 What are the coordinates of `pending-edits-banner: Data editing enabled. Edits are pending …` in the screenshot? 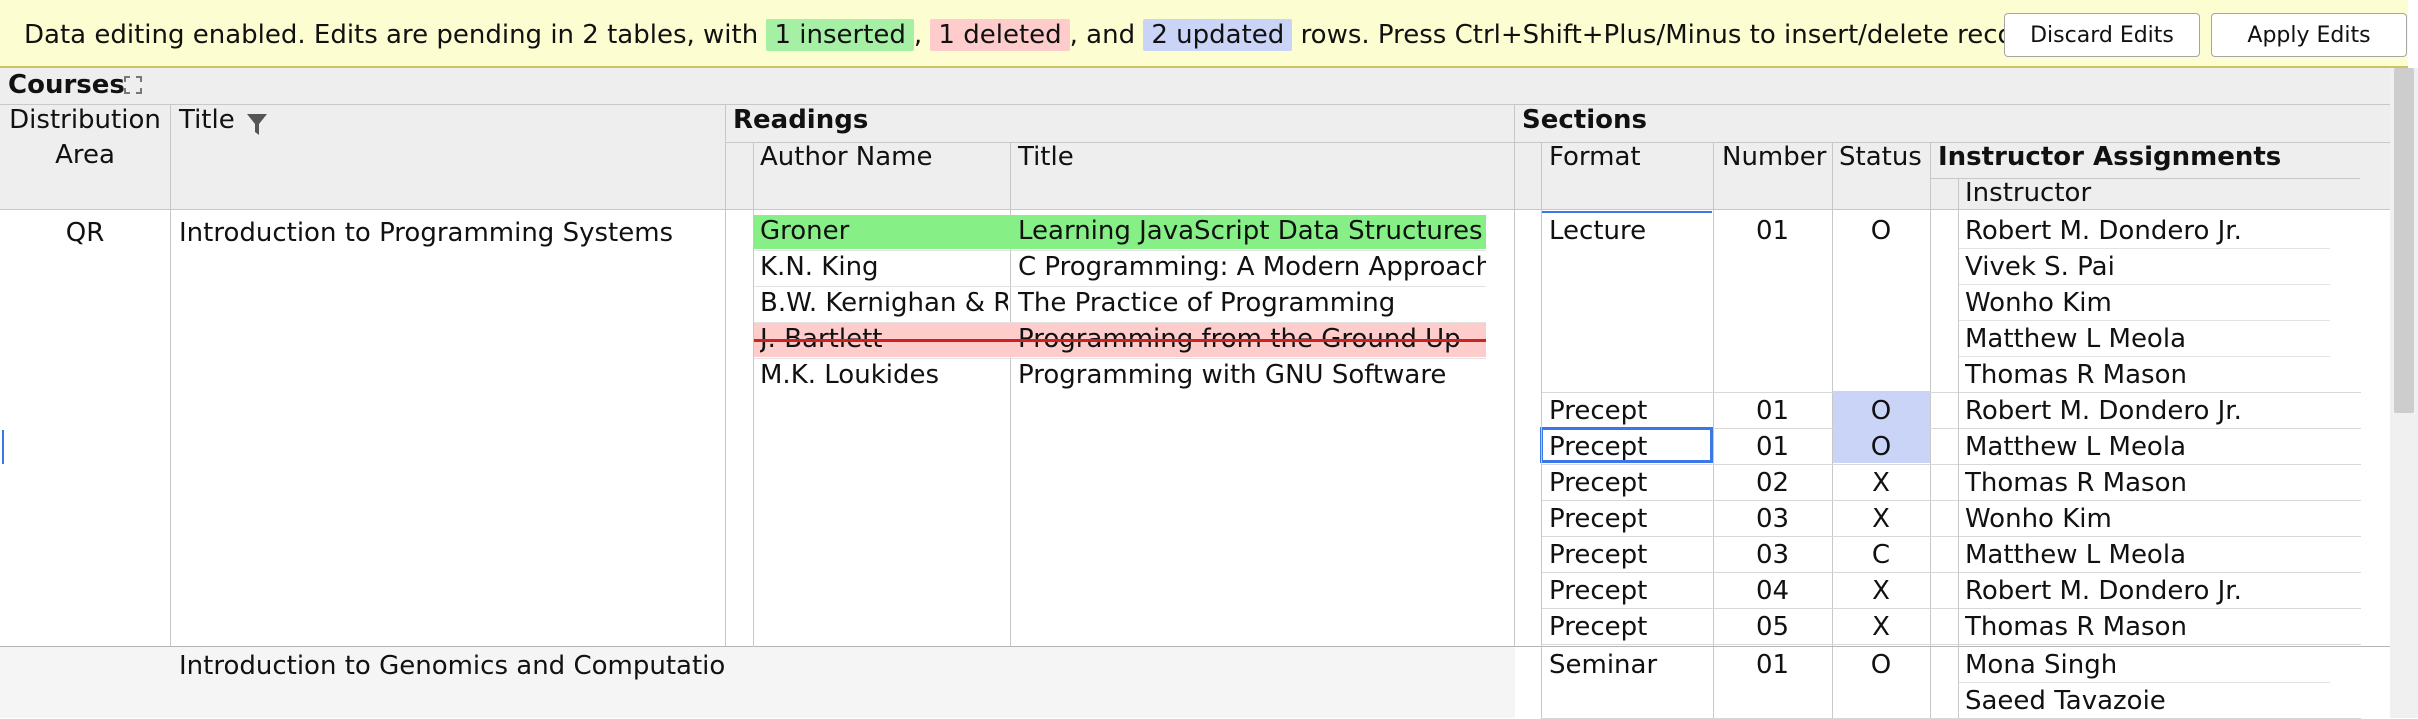 It's located at (1204, 34).